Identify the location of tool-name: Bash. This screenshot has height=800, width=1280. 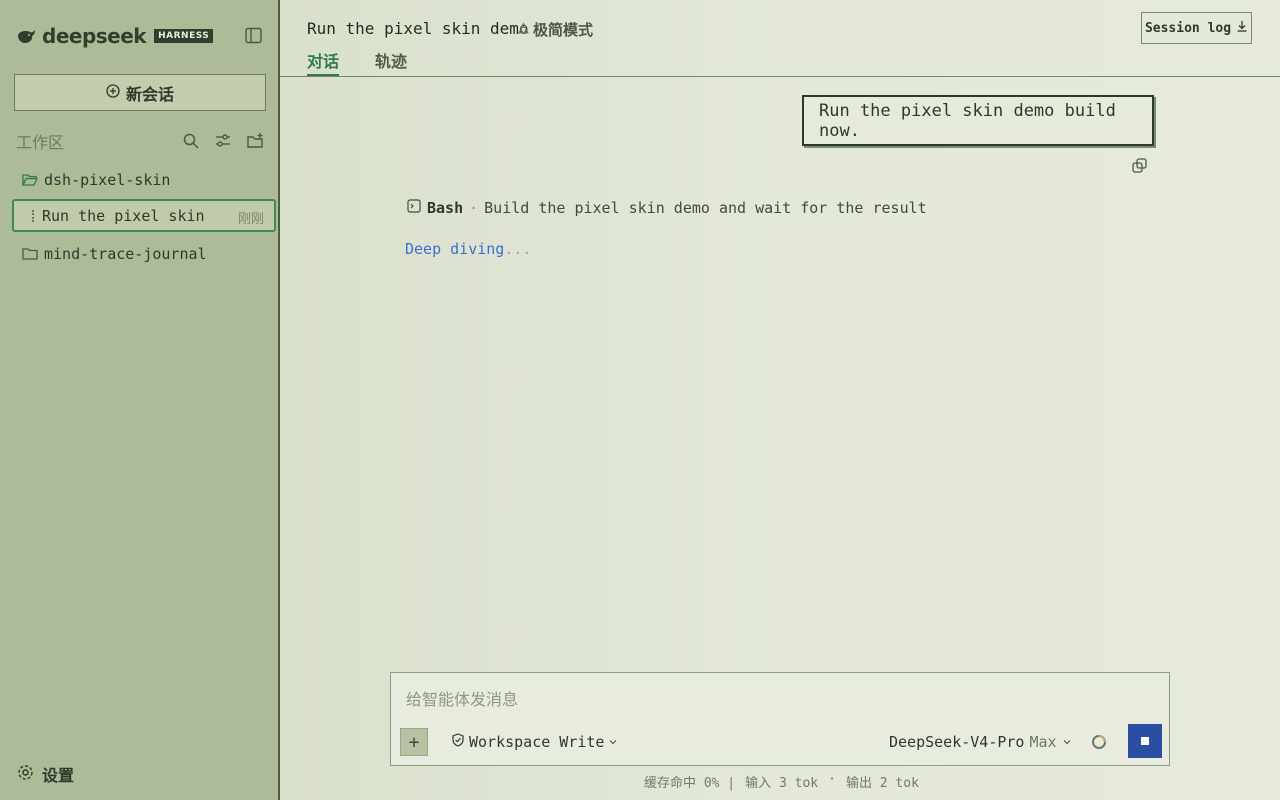
(445, 208).